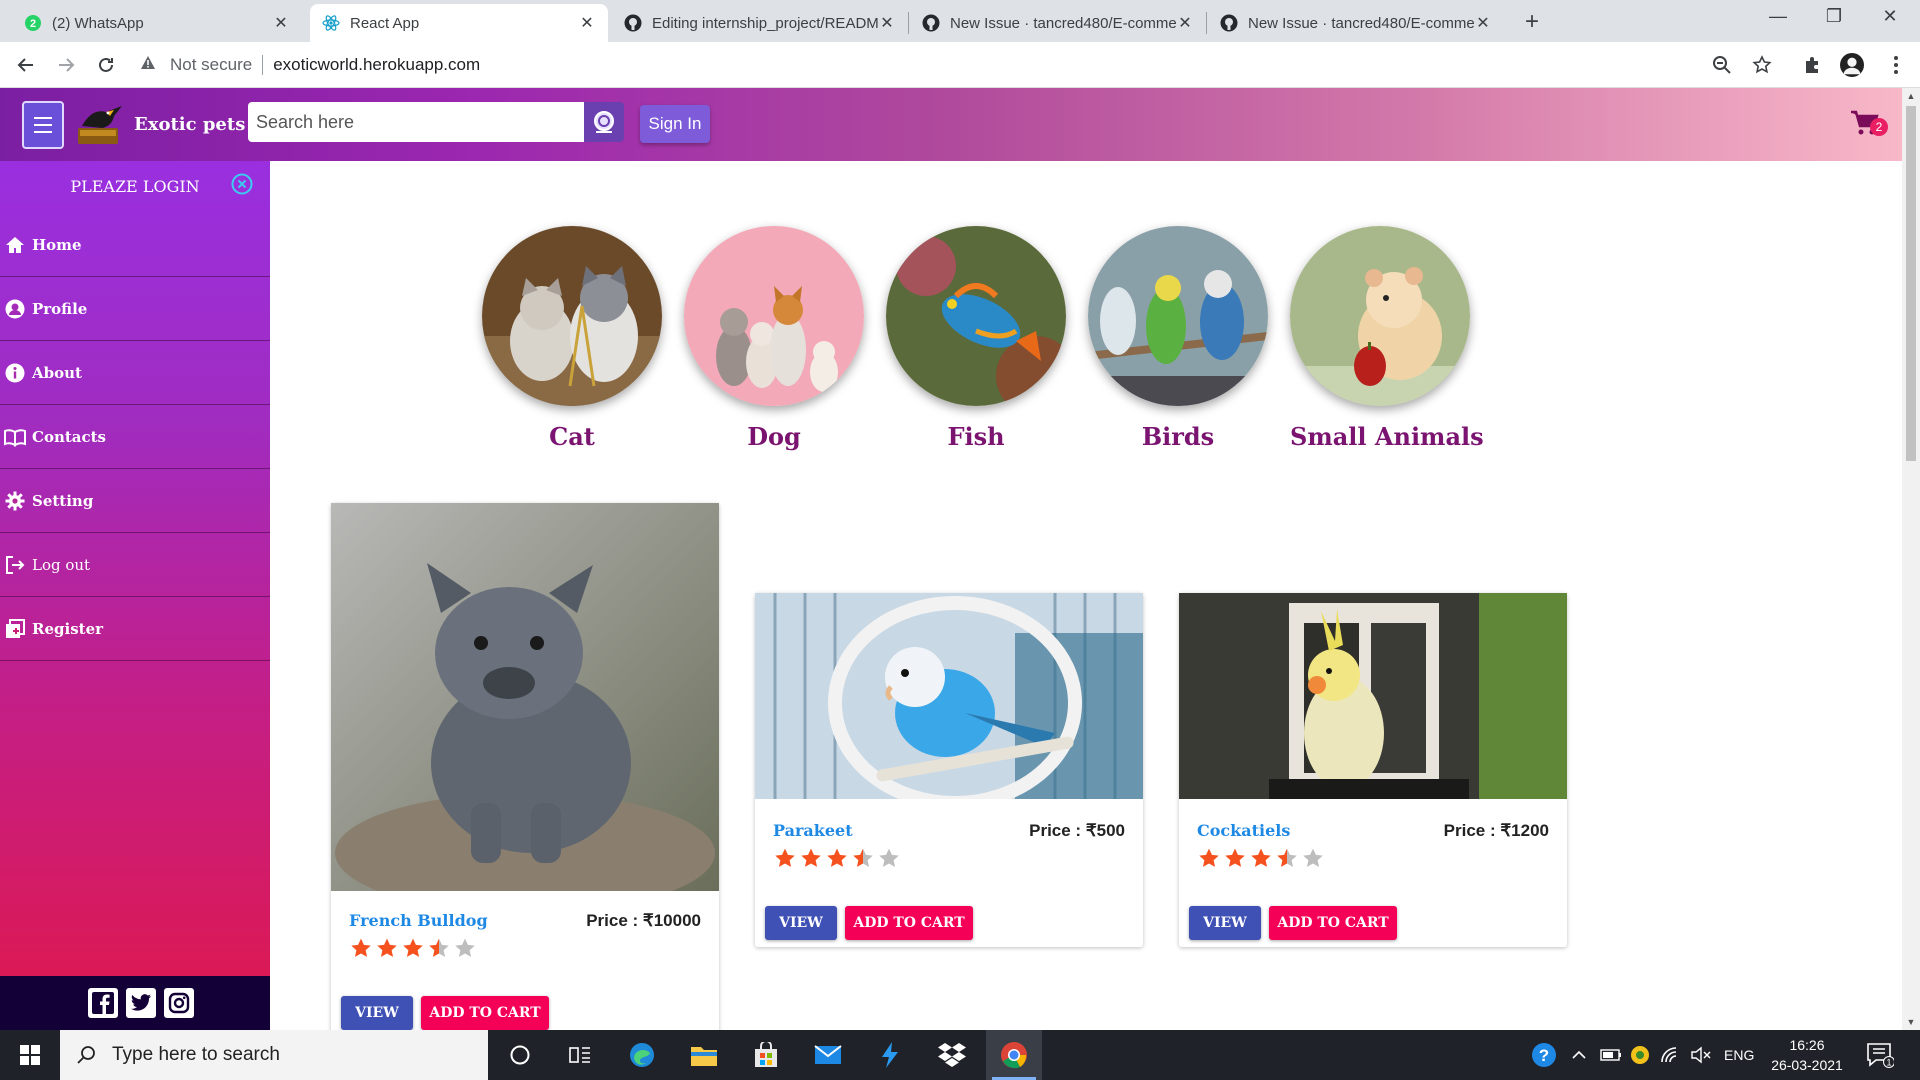 This screenshot has width=1920, height=1080. What do you see at coordinates (1911, 1022) in the screenshot?
I see `scroll-down-icon: ▼` at bounding box center [1911, 1022].